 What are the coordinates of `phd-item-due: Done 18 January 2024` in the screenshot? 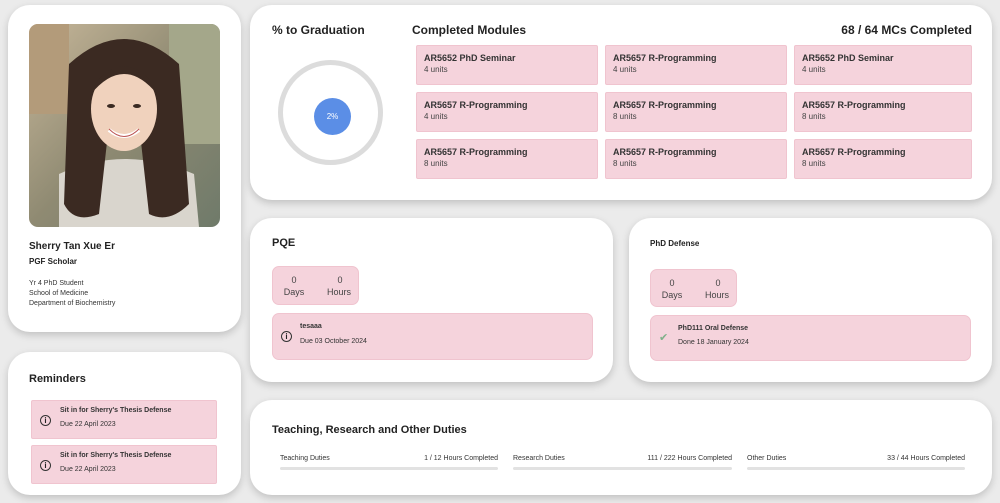 It's located at (713, 342).